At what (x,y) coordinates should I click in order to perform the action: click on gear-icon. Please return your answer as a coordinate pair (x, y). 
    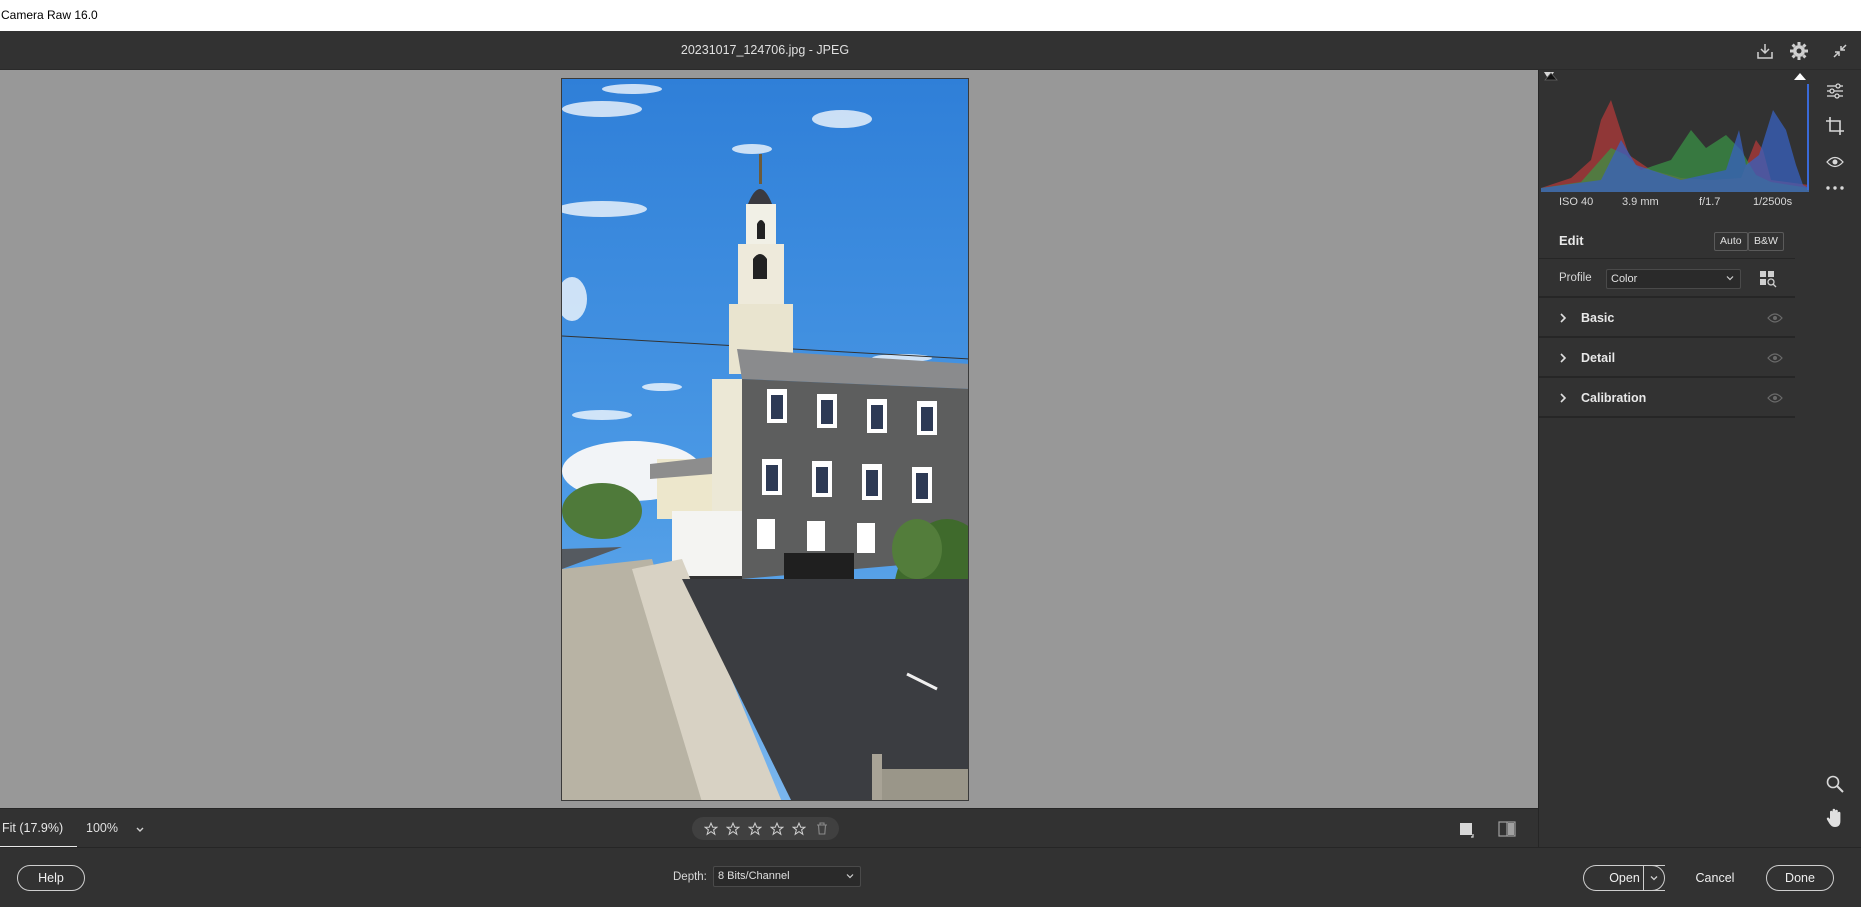
    Looking at the image, I should click on (1799, 51).